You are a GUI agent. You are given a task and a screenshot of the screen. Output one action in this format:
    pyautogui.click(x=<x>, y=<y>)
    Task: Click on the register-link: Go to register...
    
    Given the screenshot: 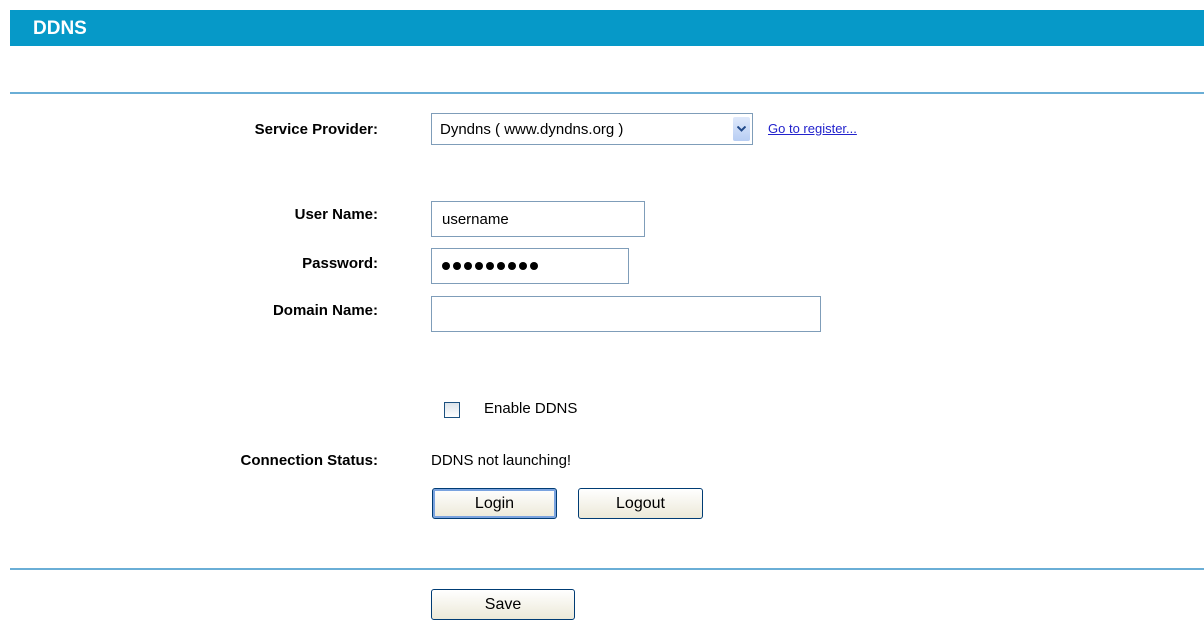 What is the action you would take?
    pyautogui.click(x=812, y=128)
    